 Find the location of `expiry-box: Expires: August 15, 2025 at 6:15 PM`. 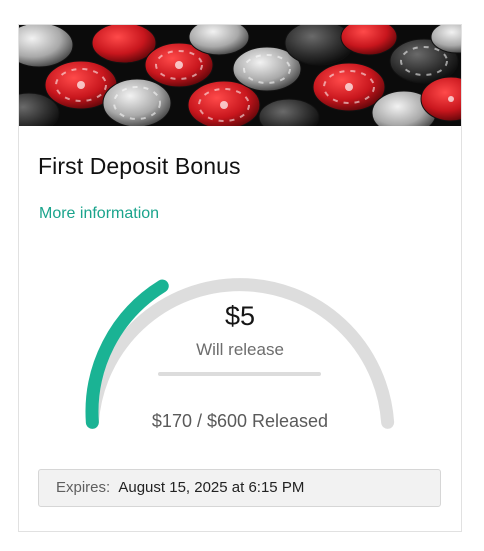

expiry-box: Expires: August 15, 2025 at 6:15 PM is located at coordinates (239, 488).